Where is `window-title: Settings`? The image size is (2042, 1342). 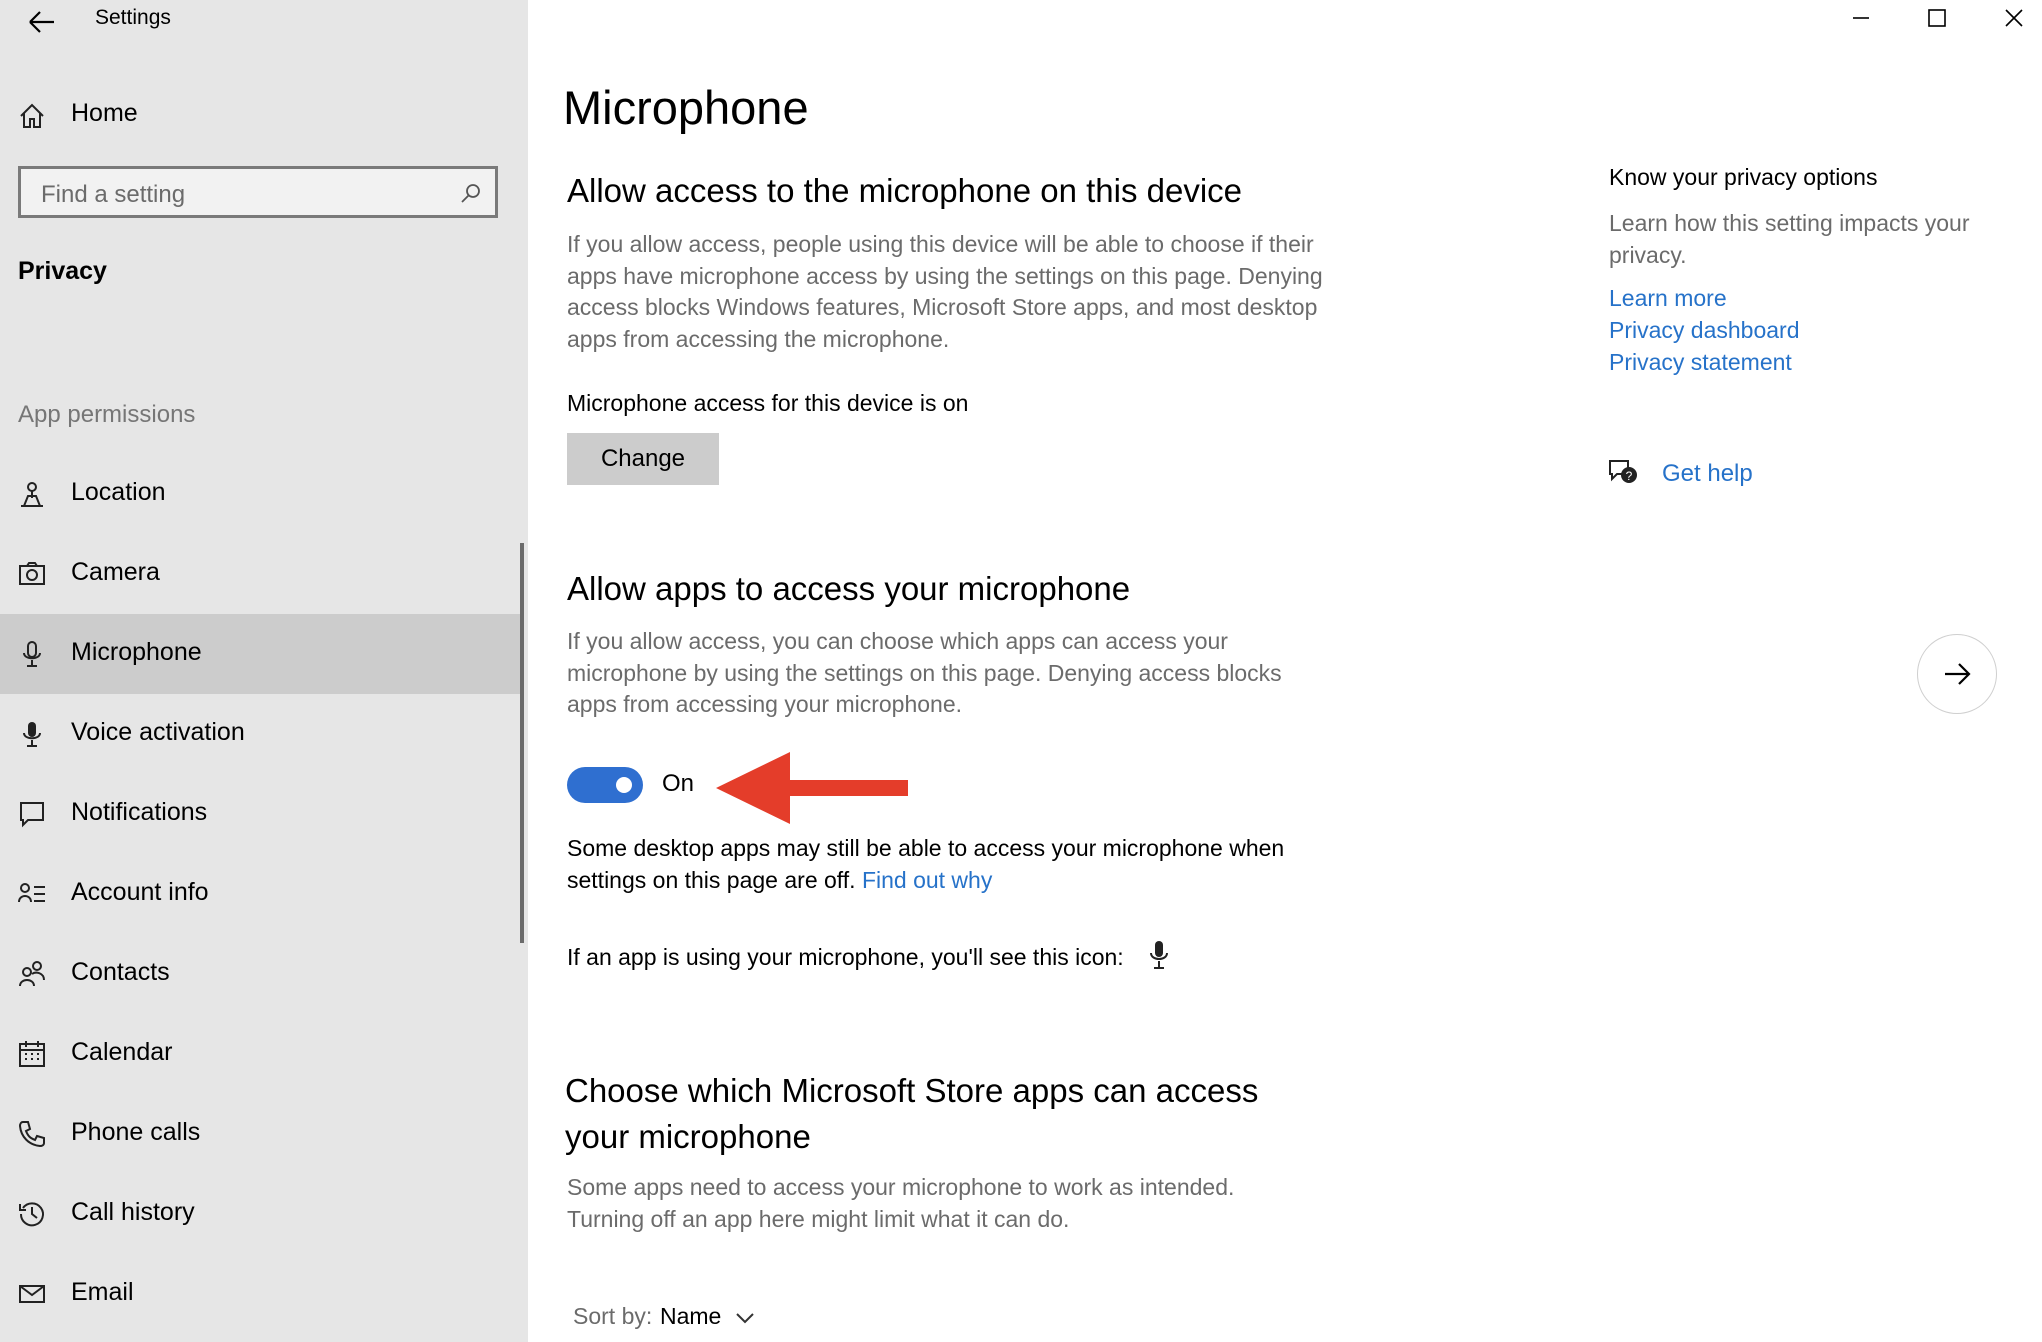
window-title: Settings is located at coordinates (133, 17).